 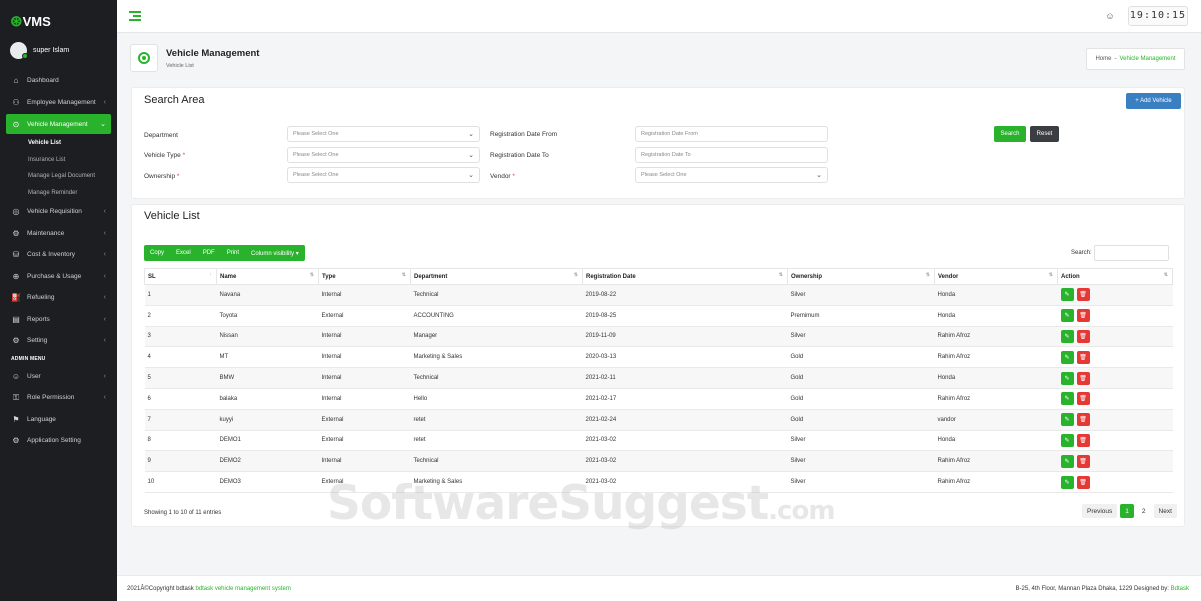 I want to click on sidebar-item-setting: ⚙ Setting ‹, so click(x=58, y=341).